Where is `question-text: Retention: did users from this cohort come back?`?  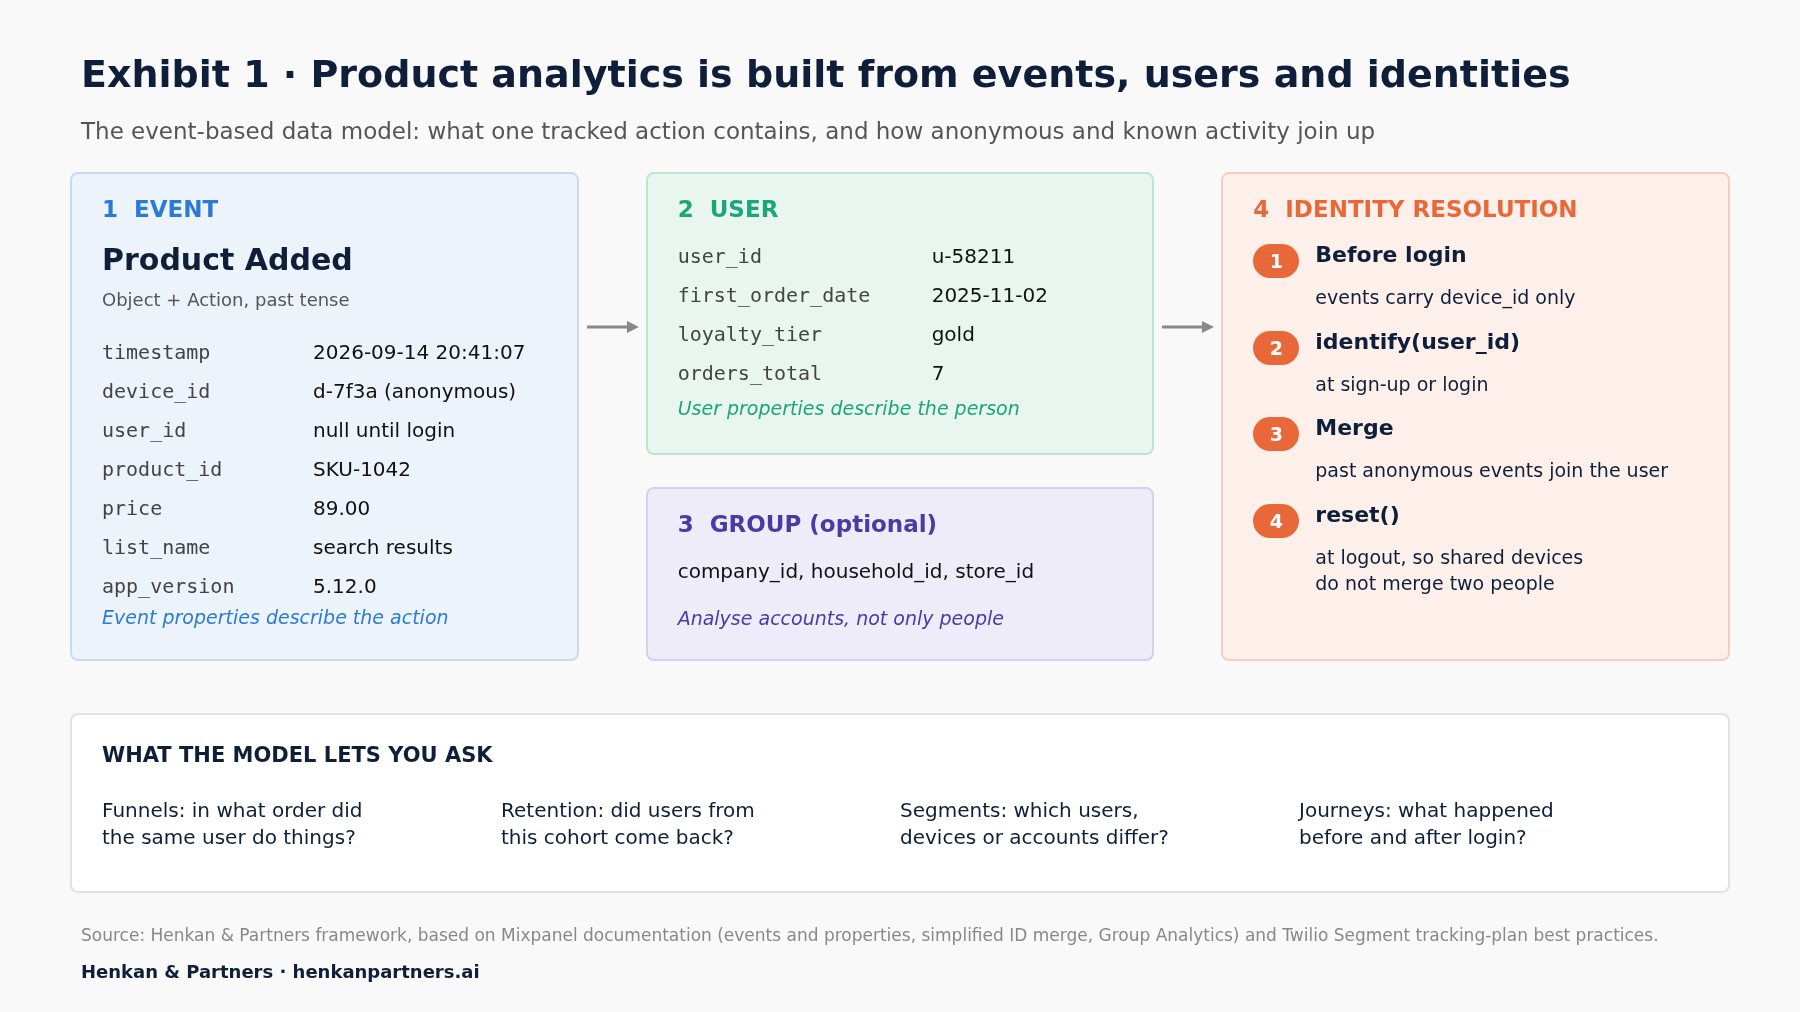 question-text: Retention: did users from this cohort come back? is located at coordinates (628, 824).